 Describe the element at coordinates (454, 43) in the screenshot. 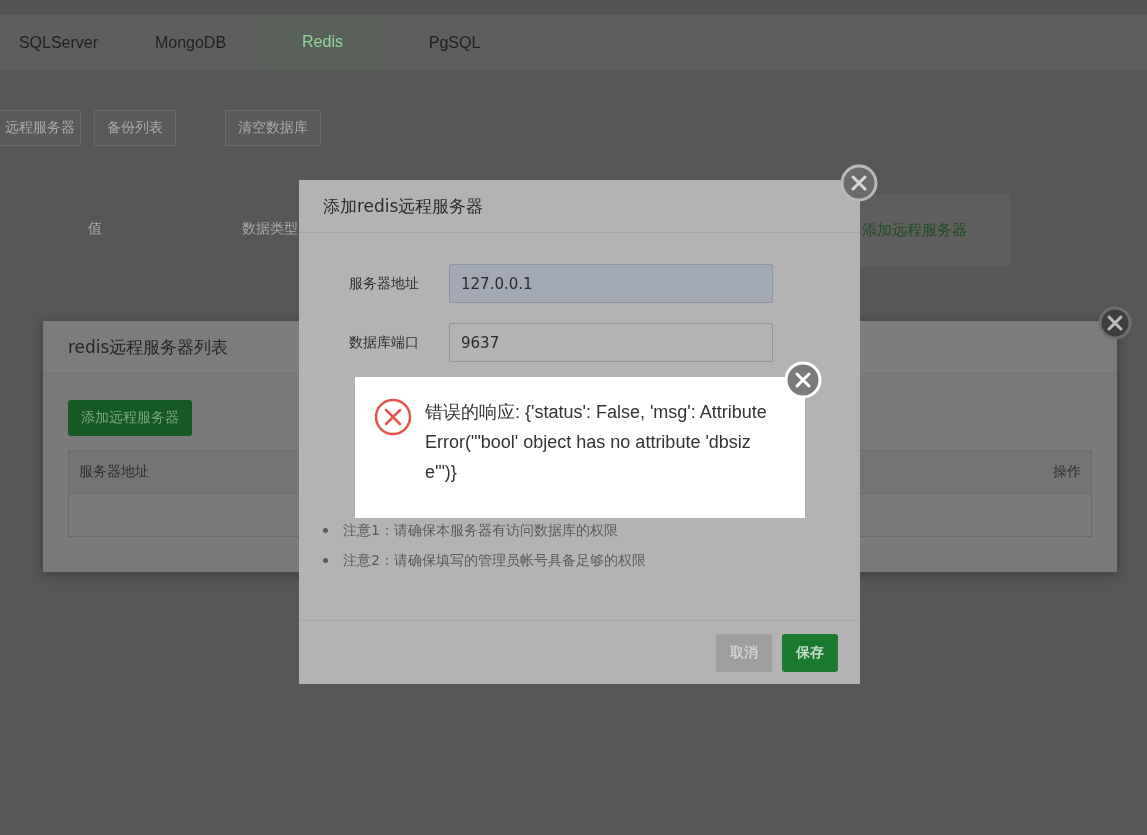

I see `tab: PgSQL` at that location.